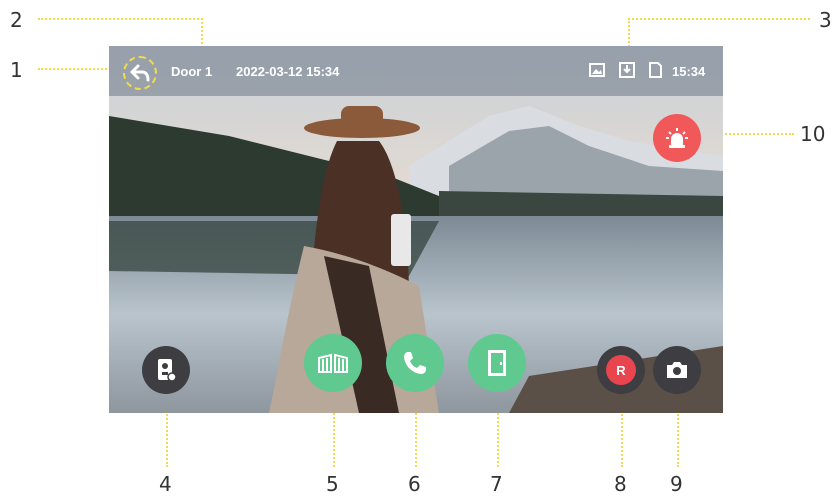 The width and height of the screenshot is (840, 496). I want to click on callout-9: 9, so click(676, 484).